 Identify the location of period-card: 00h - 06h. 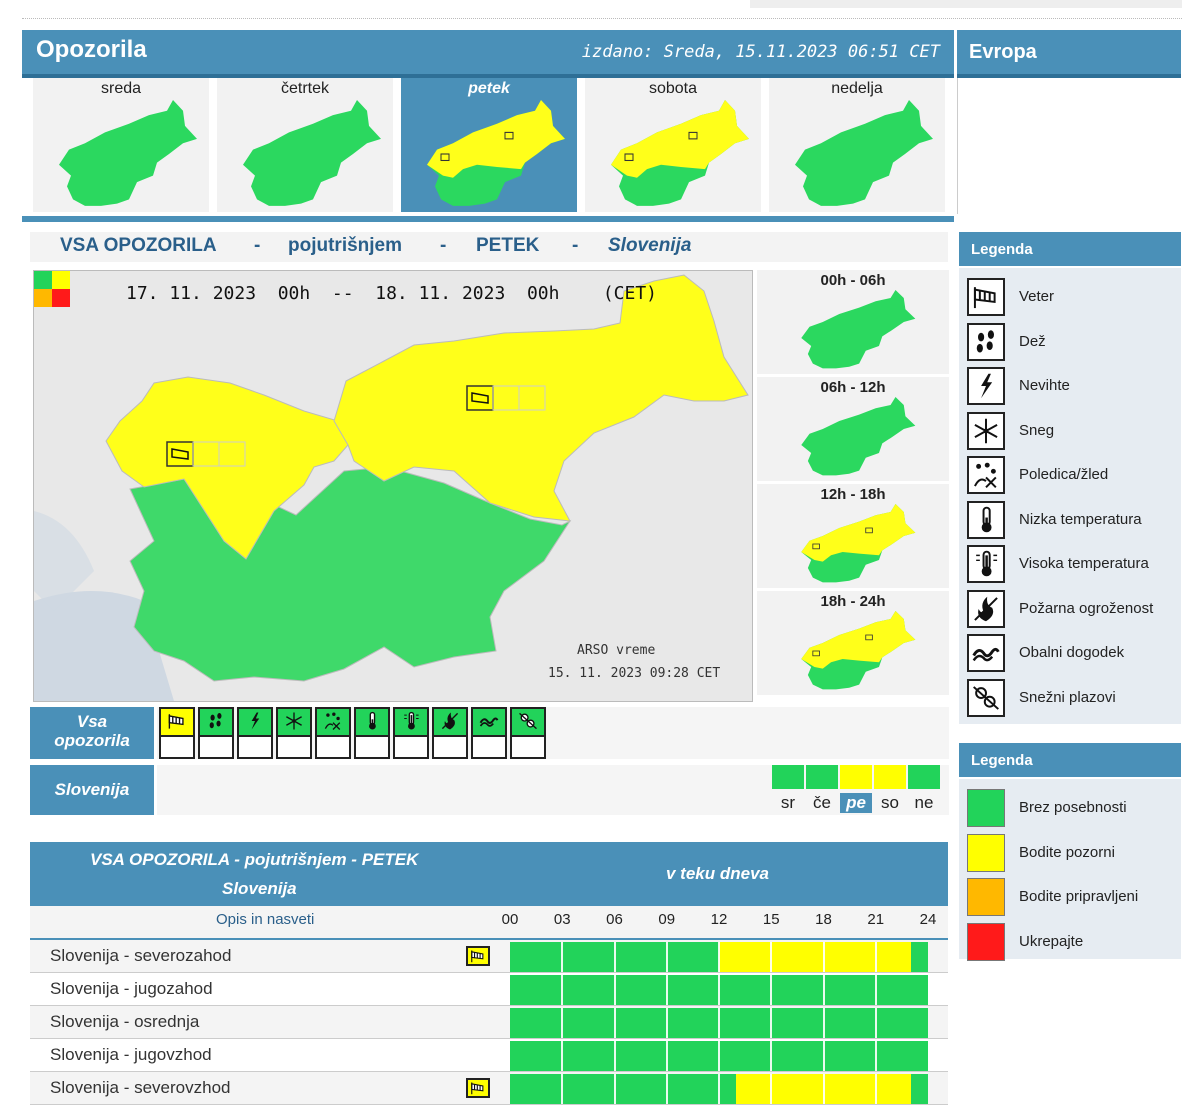
(853, 322).